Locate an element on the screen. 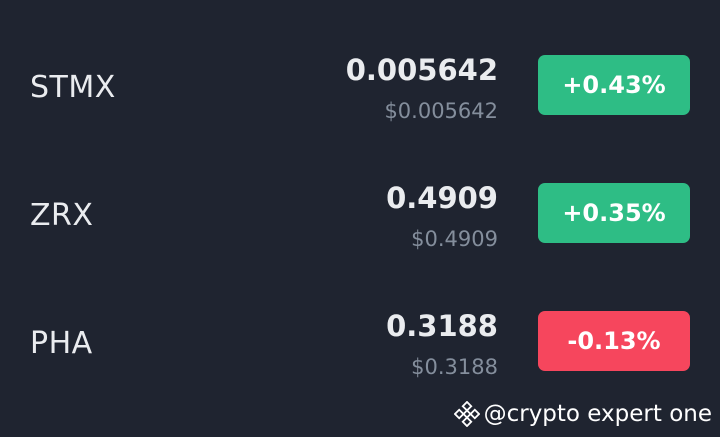 This screenshot has width=720, height=437. price-change-badge: +0.43% is located at coordinates (614, 85).